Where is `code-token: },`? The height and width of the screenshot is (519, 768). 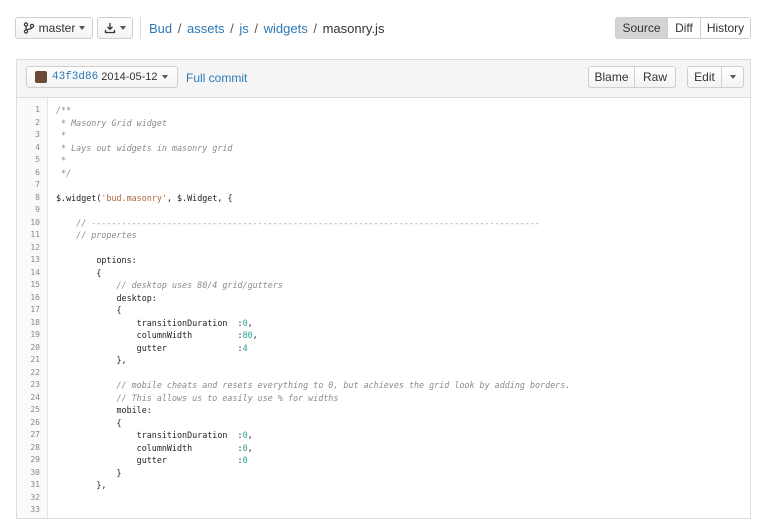 code-token: }, is located at coordinates (81, 485).